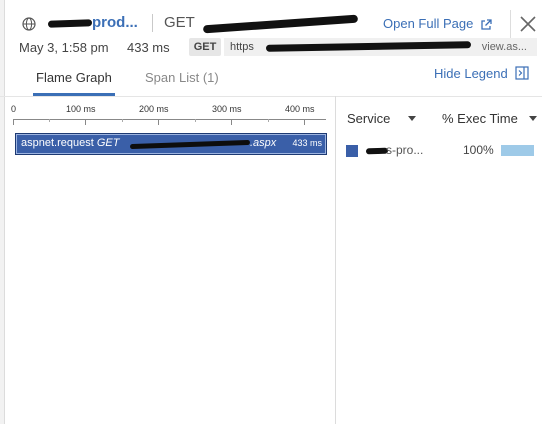 This screenshot has width=542, height=424. What do you see at coordinates (517, 150) in the screenshot?
I see `exec-time-bar` at bounding box center [517, 150].